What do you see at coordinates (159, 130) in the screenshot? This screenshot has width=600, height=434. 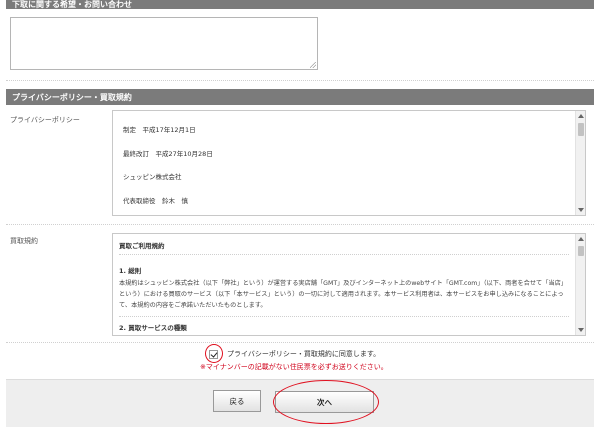 I see `privacy-line: 制定 平成17年12月1日` at bounding box center [159, 130].